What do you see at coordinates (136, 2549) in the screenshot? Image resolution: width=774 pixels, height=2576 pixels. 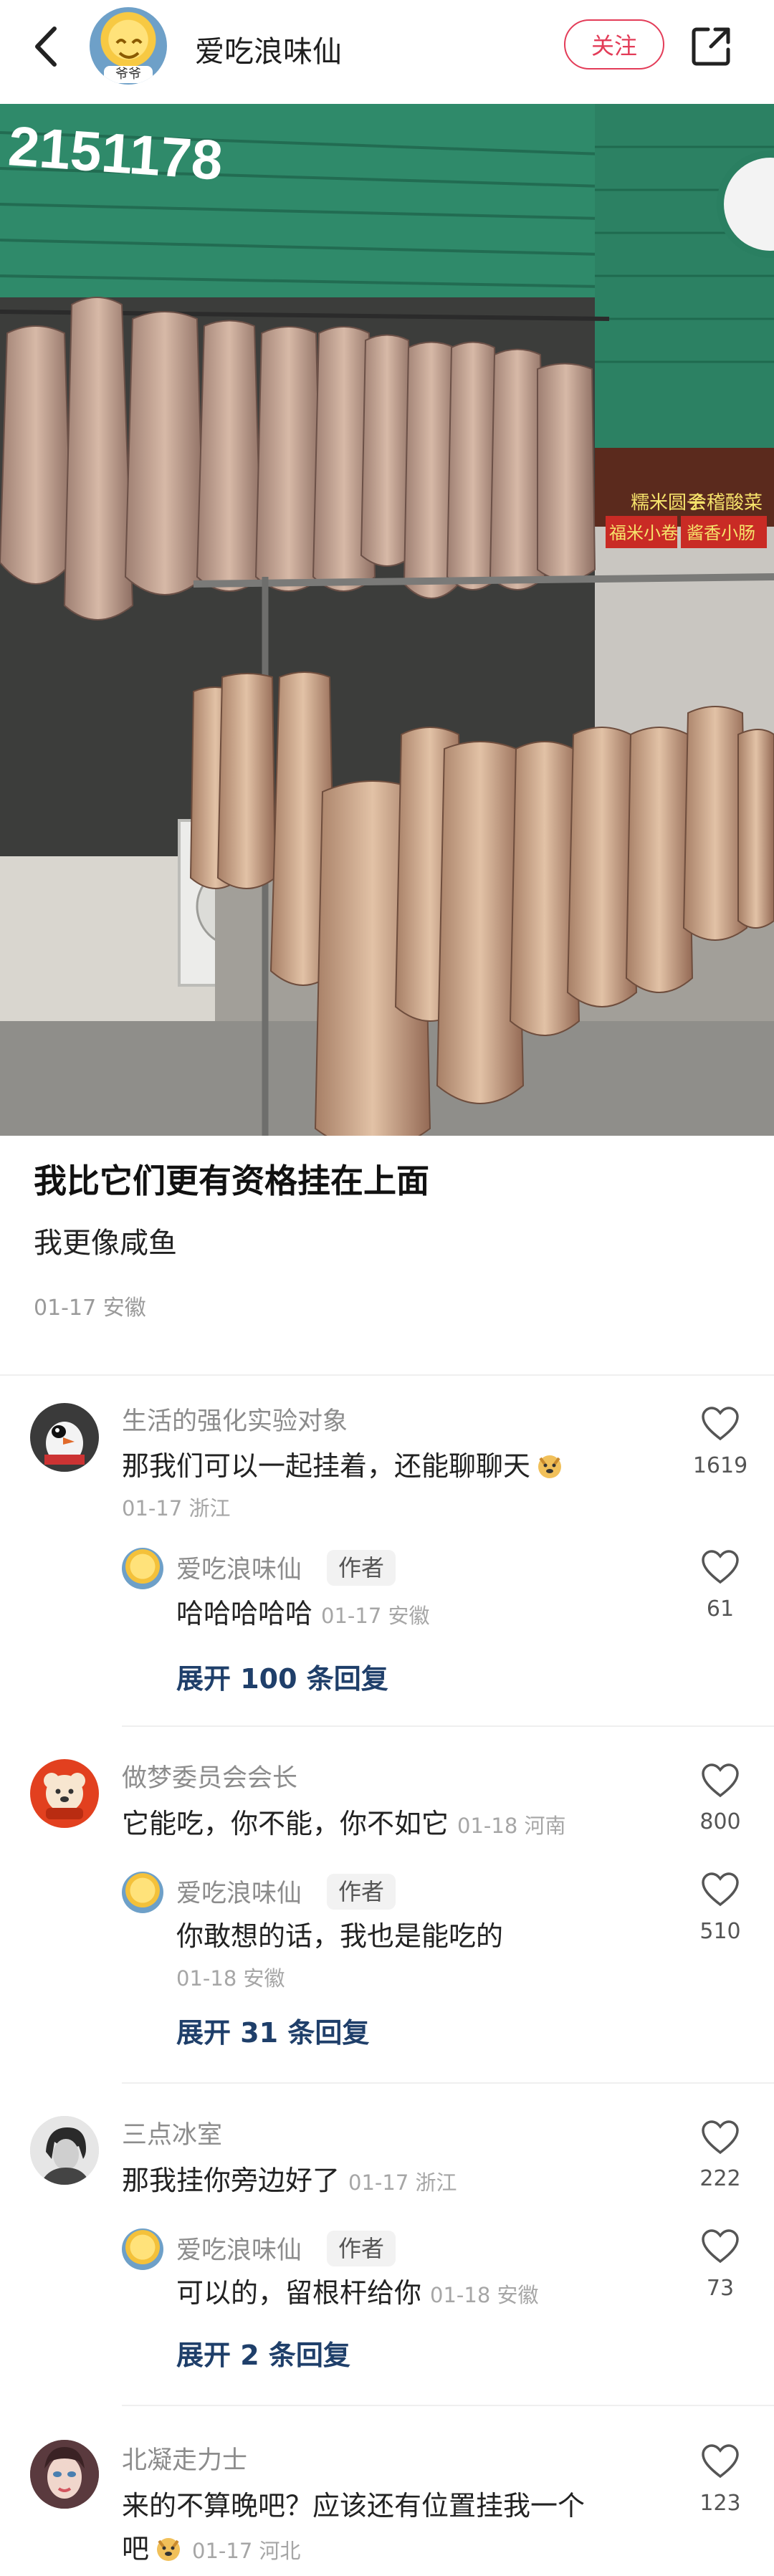 I see `comment-body-end: 吧` at bounding box center [136, 2549].